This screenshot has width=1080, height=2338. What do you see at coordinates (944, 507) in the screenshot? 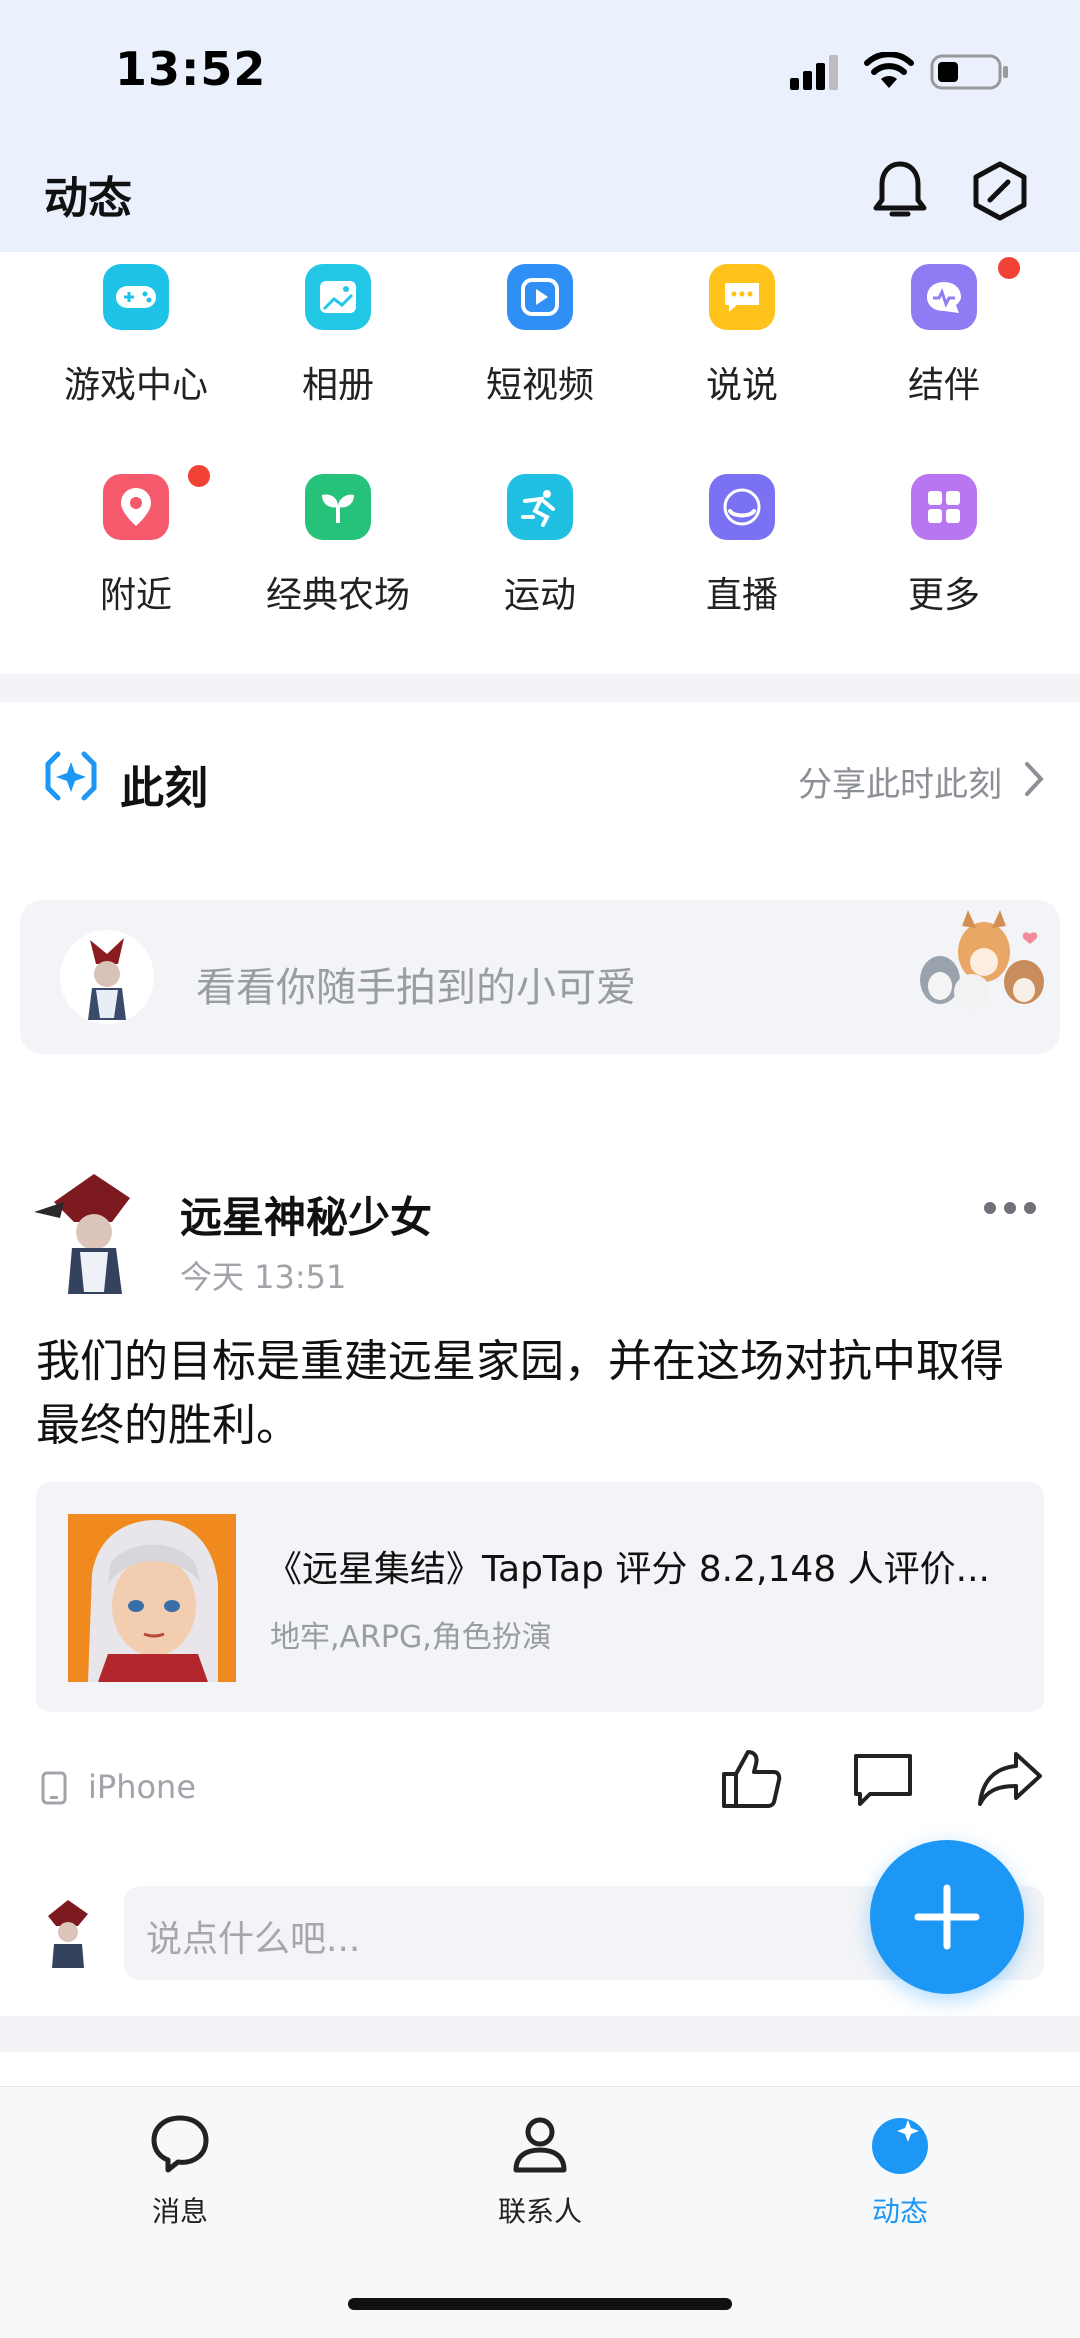
I see `more-grid-icon` at bounding box center [944, 507].